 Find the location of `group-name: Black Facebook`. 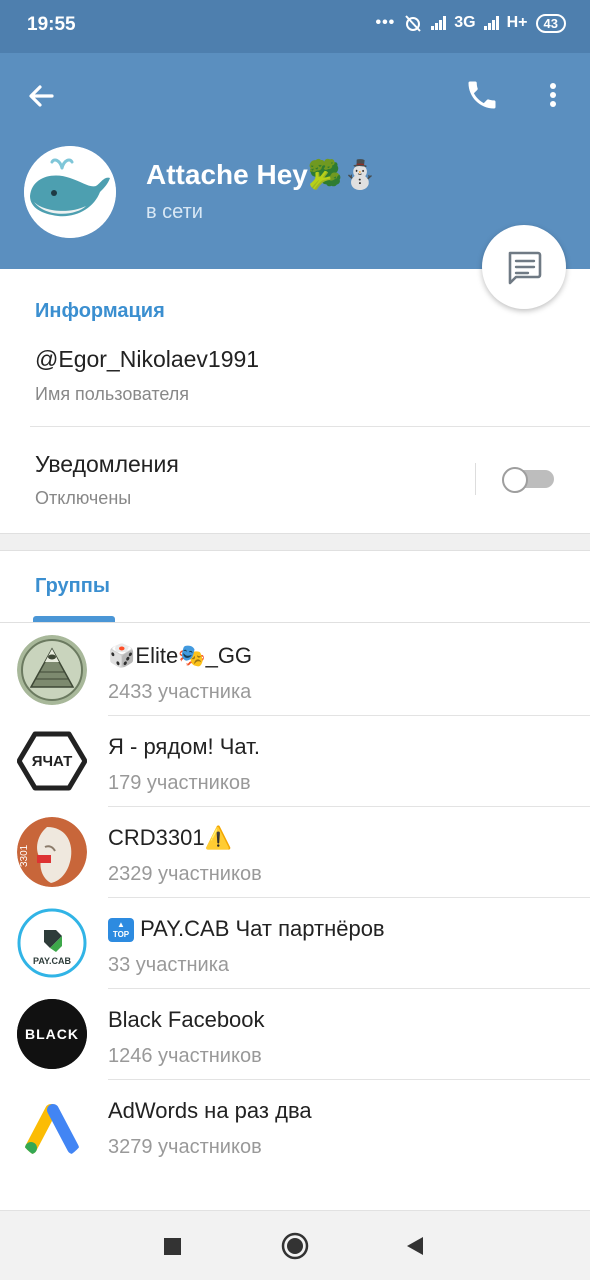

group-name: Black Facebook is located at coordinates (186, 1019).